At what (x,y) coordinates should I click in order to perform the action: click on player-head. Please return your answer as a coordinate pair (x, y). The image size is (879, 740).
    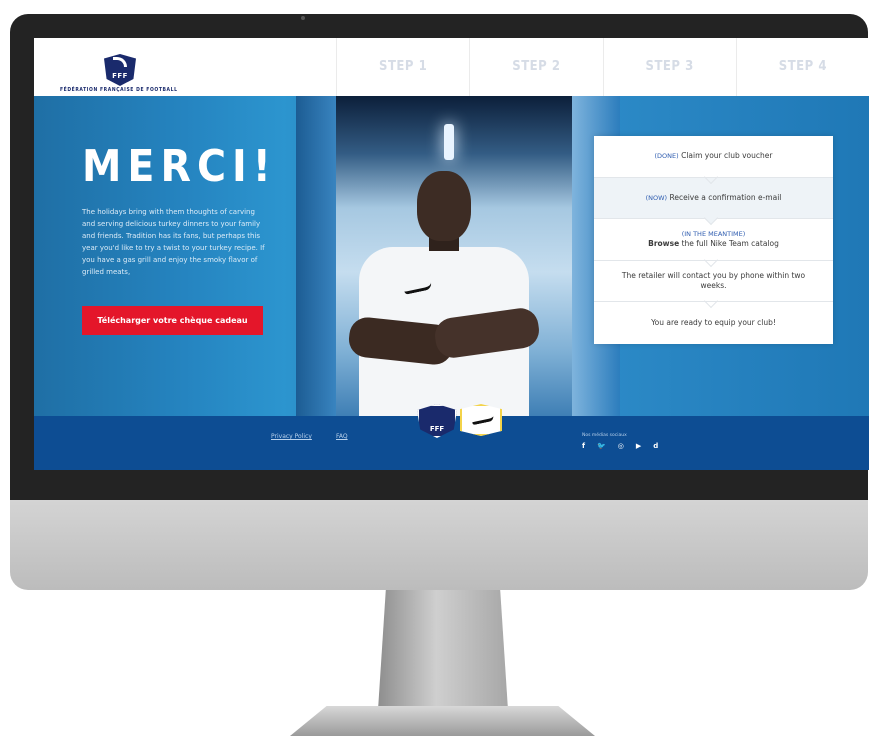
    Looking at the image, I should click on (444, 206).